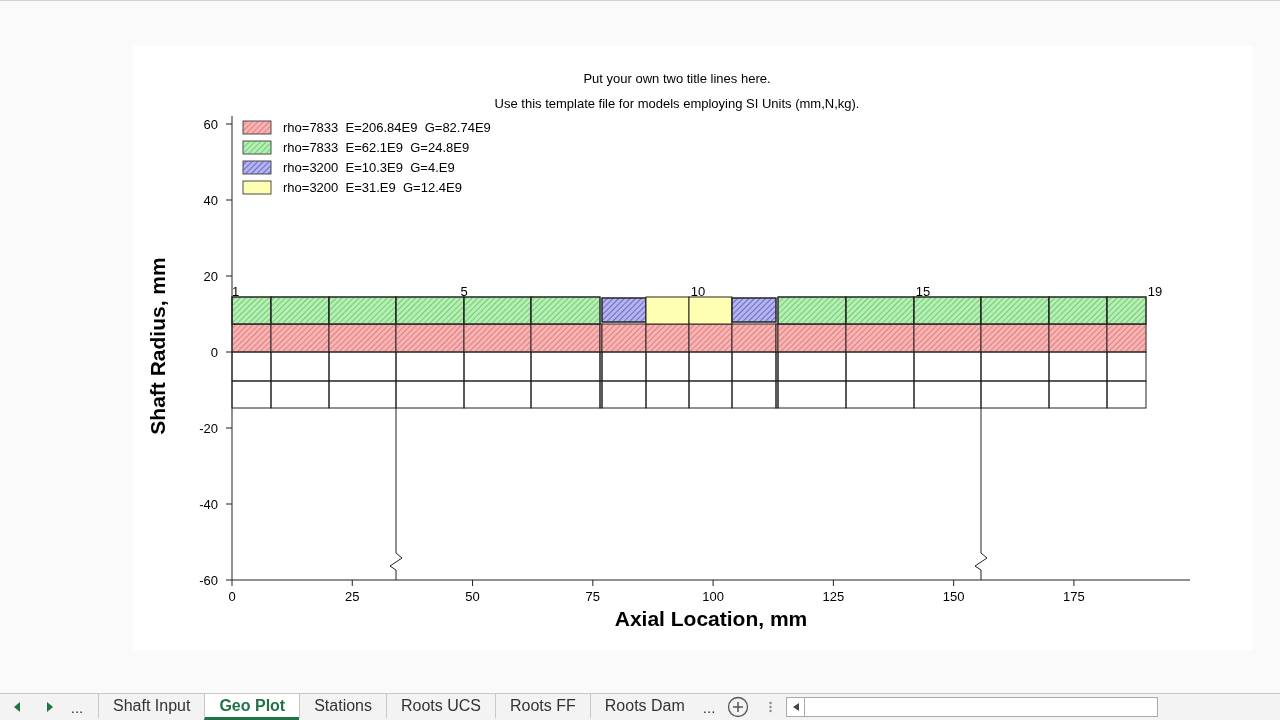 The height and width of the screenshot is (720, 1280). I want to click on chart-title: Use this template file for models employing SI Units (mm,N,kg)., so click(677, 103).